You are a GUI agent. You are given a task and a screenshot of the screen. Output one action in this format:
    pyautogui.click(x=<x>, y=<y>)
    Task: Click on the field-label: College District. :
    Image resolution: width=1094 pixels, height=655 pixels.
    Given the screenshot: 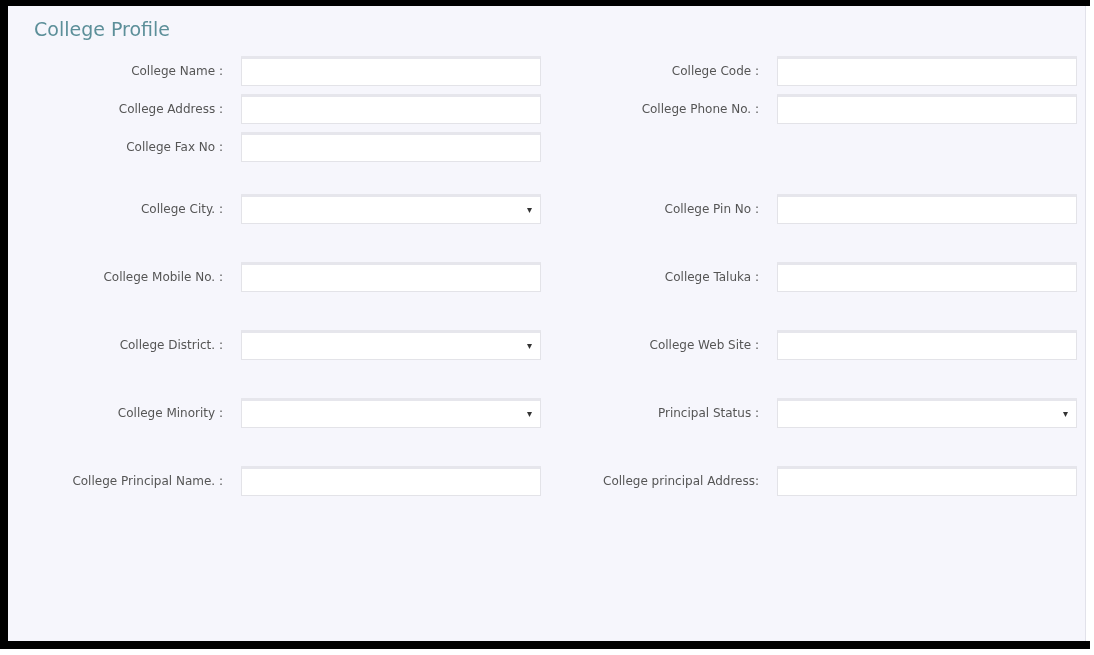 What is the action you would take?
    pyautogui.click(x=170, y=345)
    